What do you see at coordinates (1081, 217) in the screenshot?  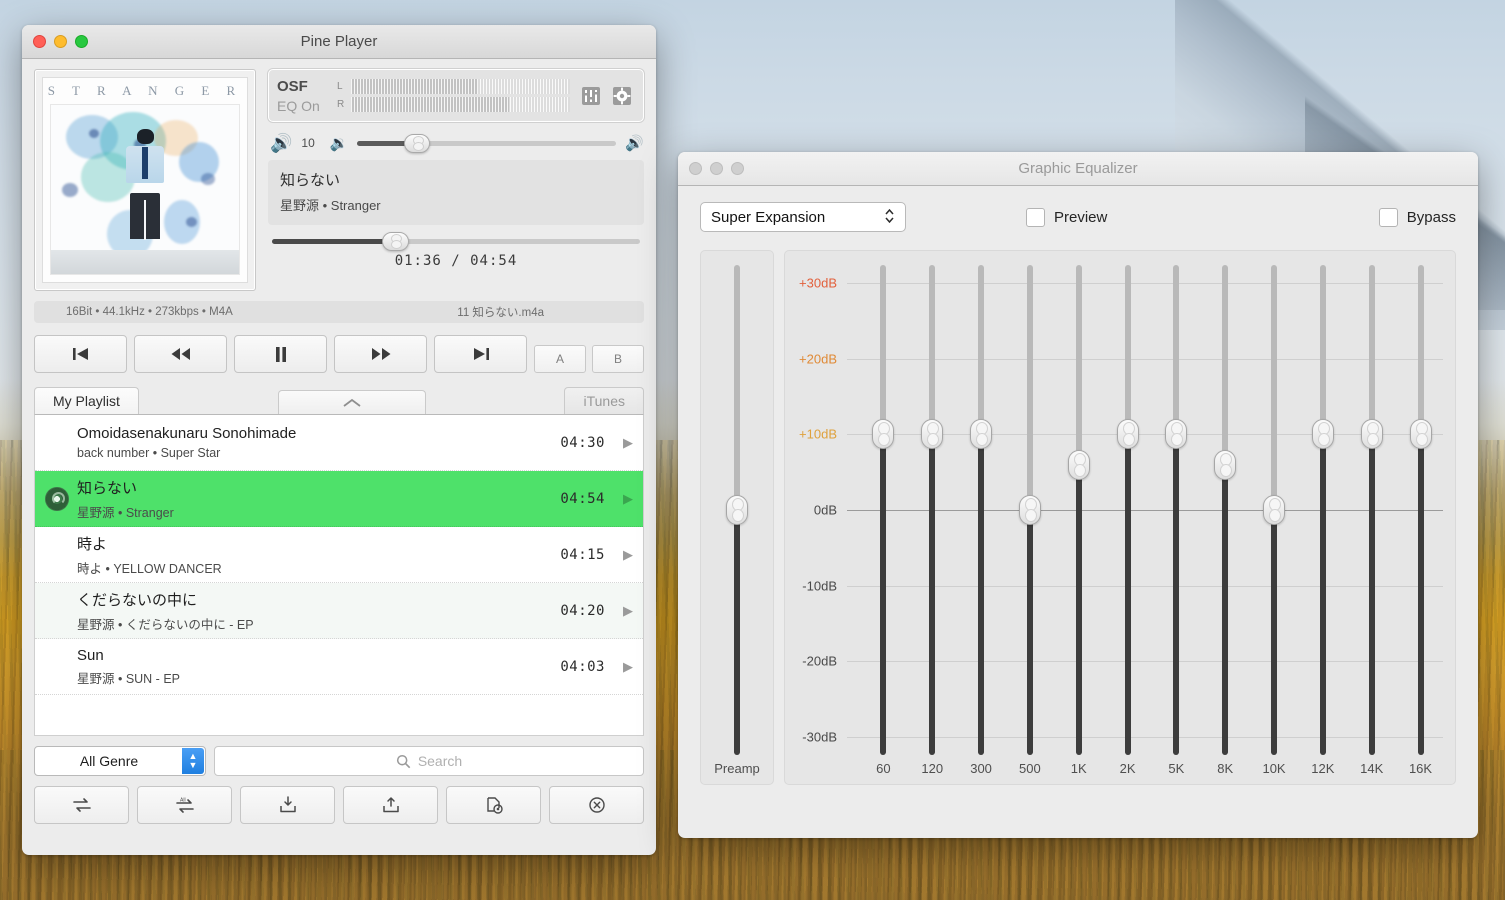 I see `preview-label: Preview` at bounding box center [1081, 217].